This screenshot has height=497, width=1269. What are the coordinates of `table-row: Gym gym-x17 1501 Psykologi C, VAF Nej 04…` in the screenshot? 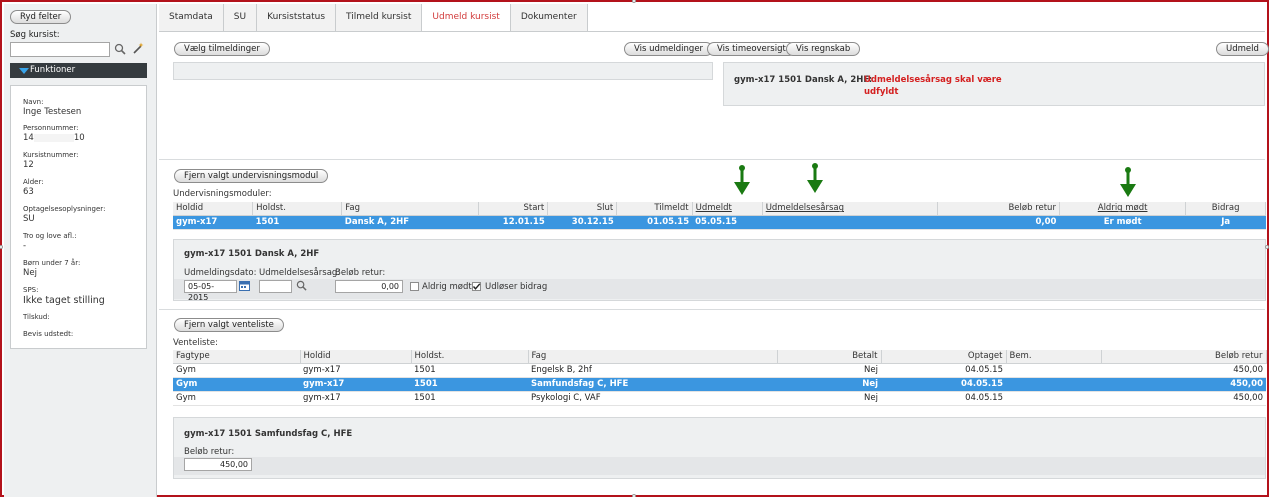 It's located at (719, 398).